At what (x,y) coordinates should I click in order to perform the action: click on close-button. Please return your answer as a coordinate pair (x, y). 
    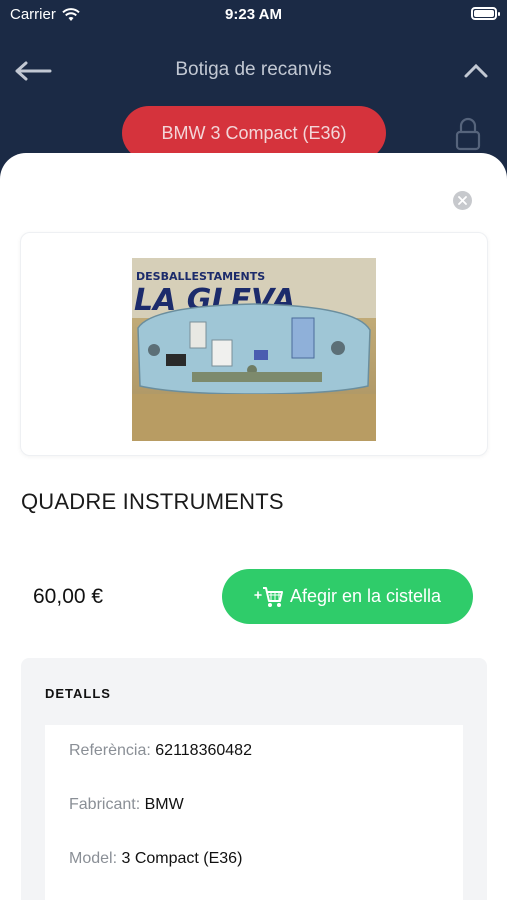
    Looking at the image, I should click on (462, 200).